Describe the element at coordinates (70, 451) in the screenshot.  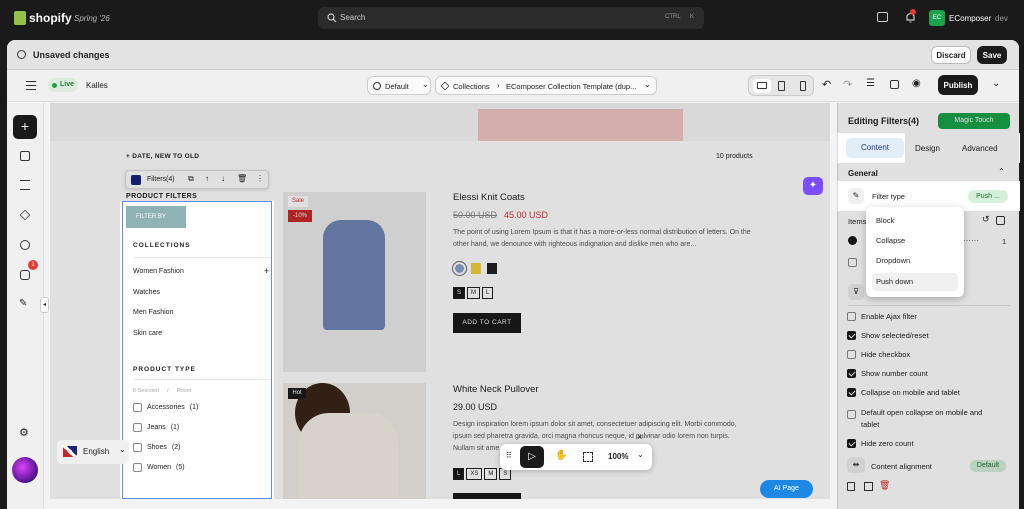
I see `uk-flag-icon` at that location.